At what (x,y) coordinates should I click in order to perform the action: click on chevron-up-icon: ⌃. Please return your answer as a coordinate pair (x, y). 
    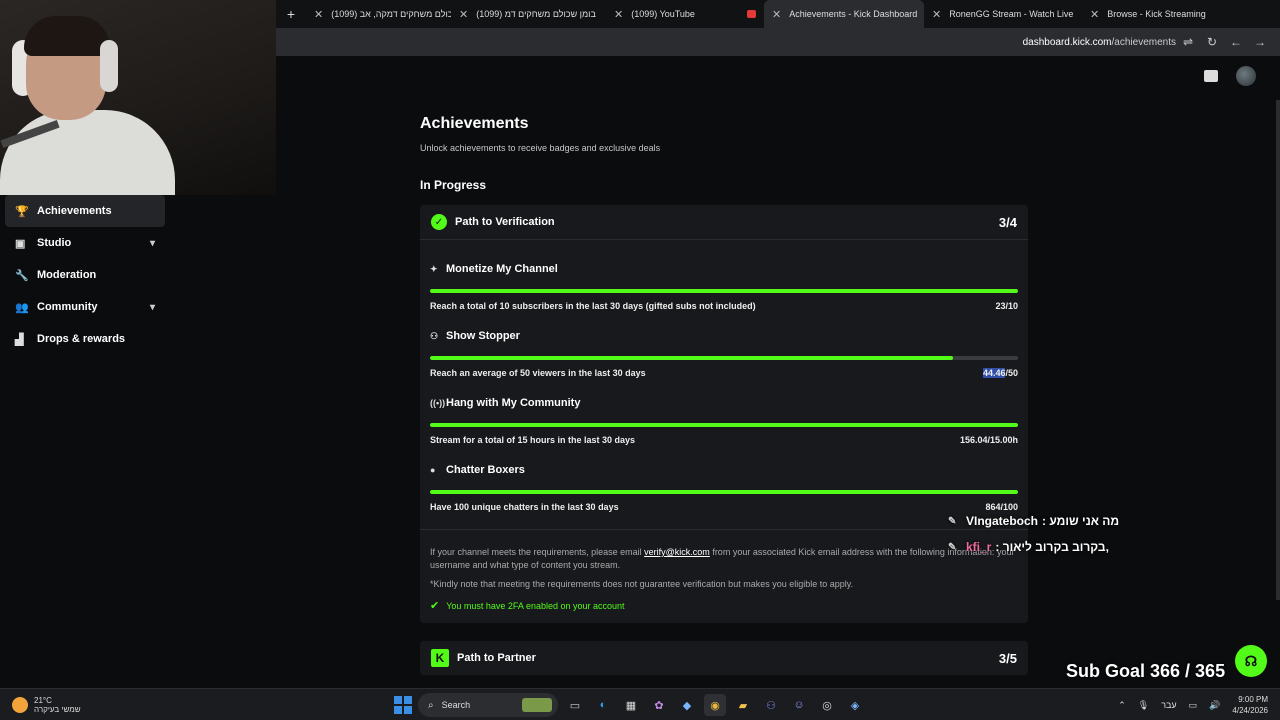
    Looking at the image, I should click on (1122, 705).